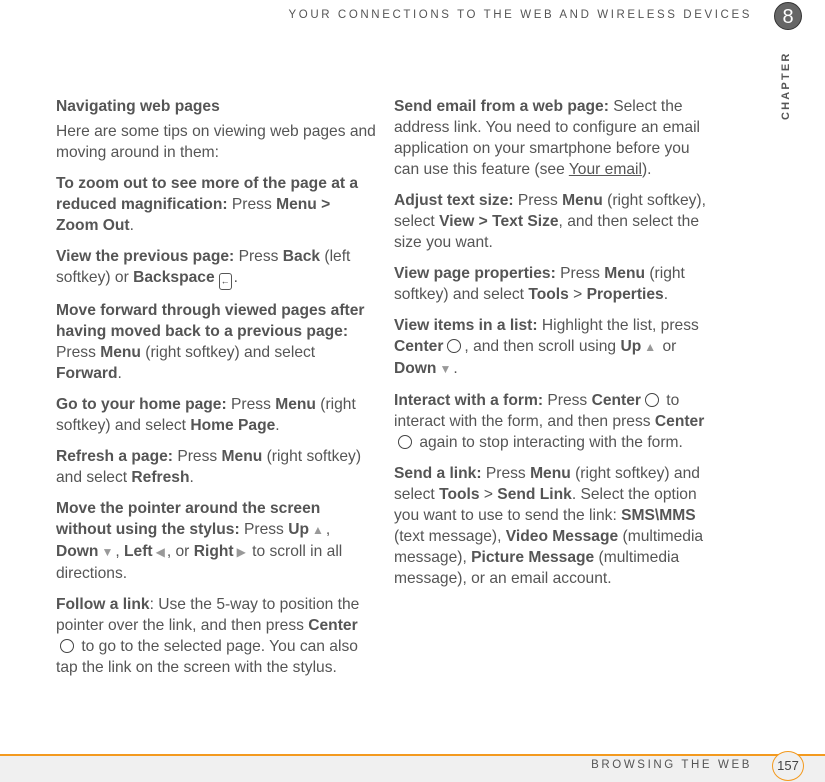 The image size is (825, 782). I want to click on left-arrow-icon: ◀, so click(160, 552).